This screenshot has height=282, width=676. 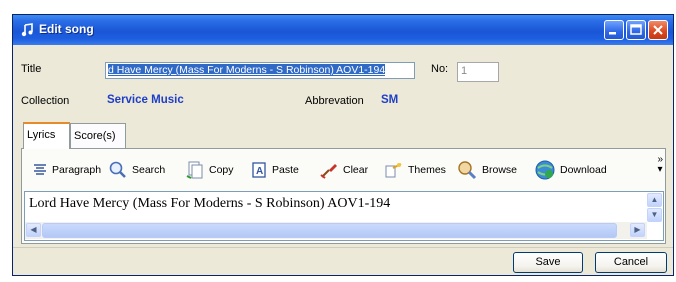 What do you see at coordinates (612, 33) in the screenshot?
I see `minimize-icon` at bounding box center [612, 33].